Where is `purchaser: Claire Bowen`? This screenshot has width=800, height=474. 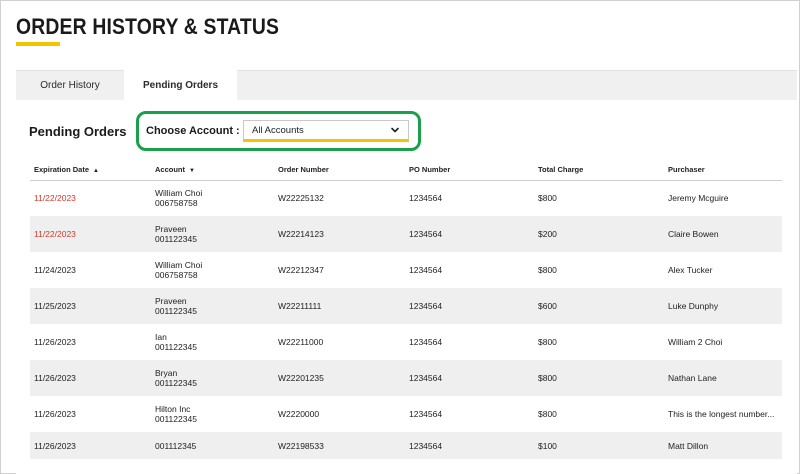
purchaser: Claire Bowen is located at coordinates (723, 234).